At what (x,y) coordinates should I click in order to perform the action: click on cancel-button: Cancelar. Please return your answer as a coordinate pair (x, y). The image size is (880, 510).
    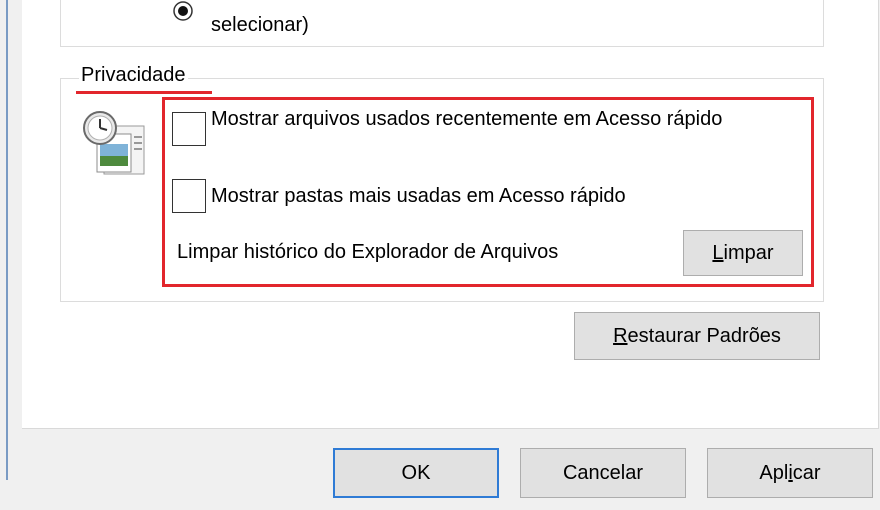
    Looking at the image, I should click on (603, 473).